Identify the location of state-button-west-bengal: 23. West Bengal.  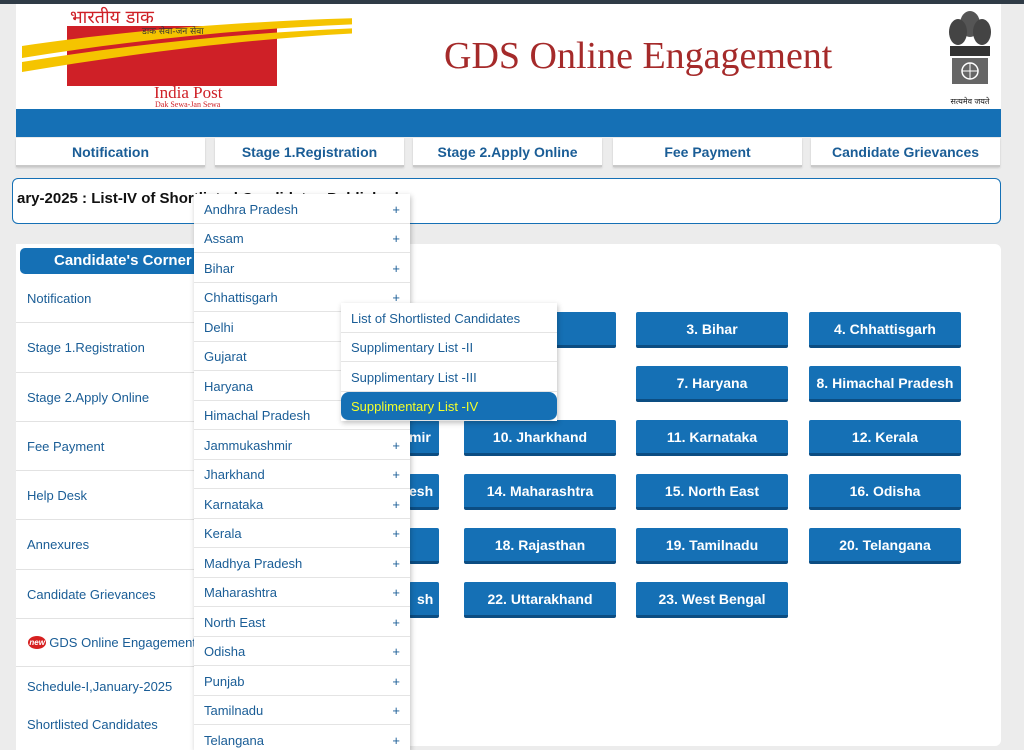
(712, 600).